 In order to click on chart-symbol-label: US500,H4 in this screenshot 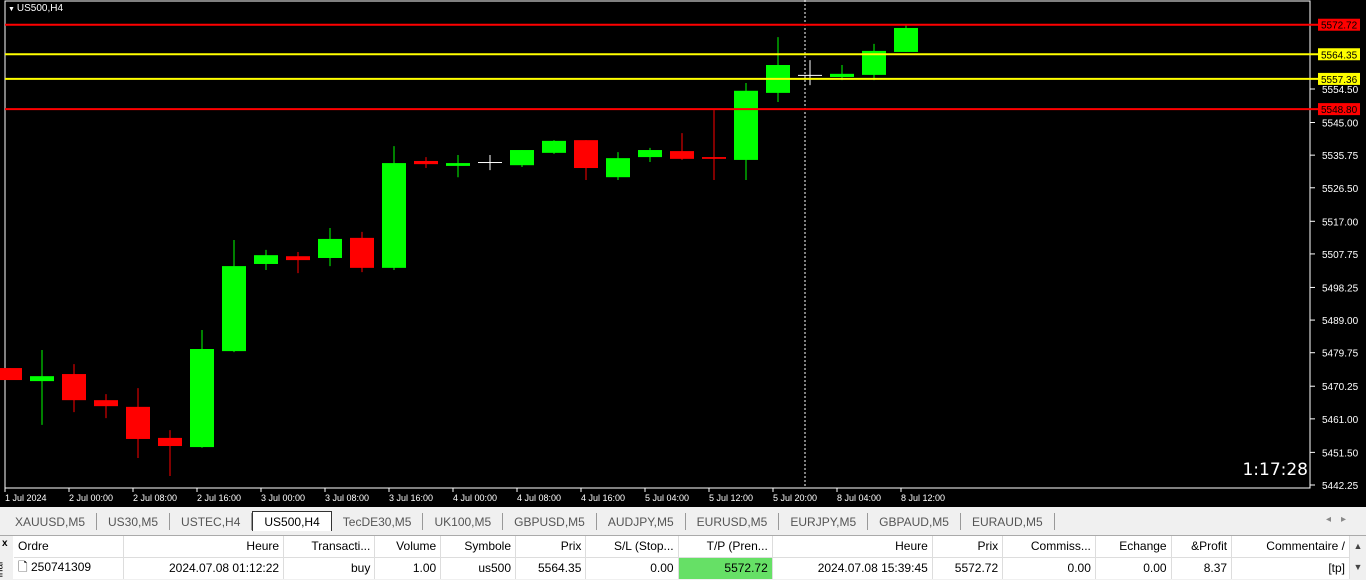, I will do `click(35, 8)`.